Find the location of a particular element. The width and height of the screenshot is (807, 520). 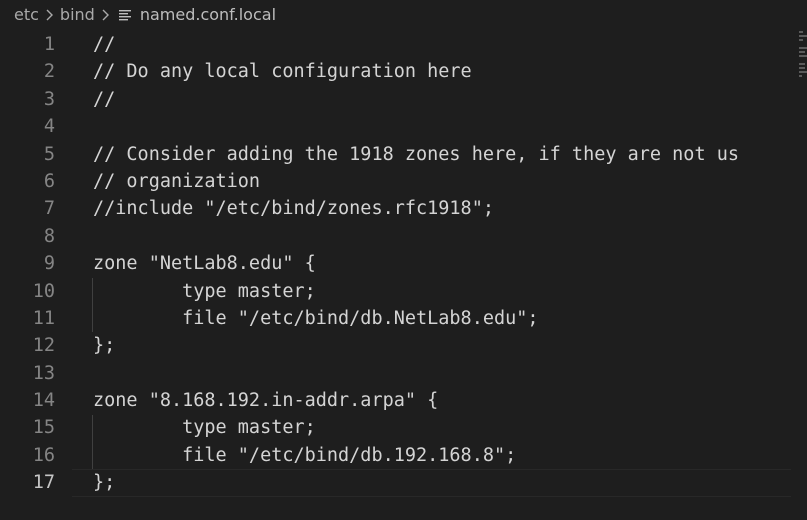

code-line: 2 // Do any local configuration here is located at coordinates (403, 71).